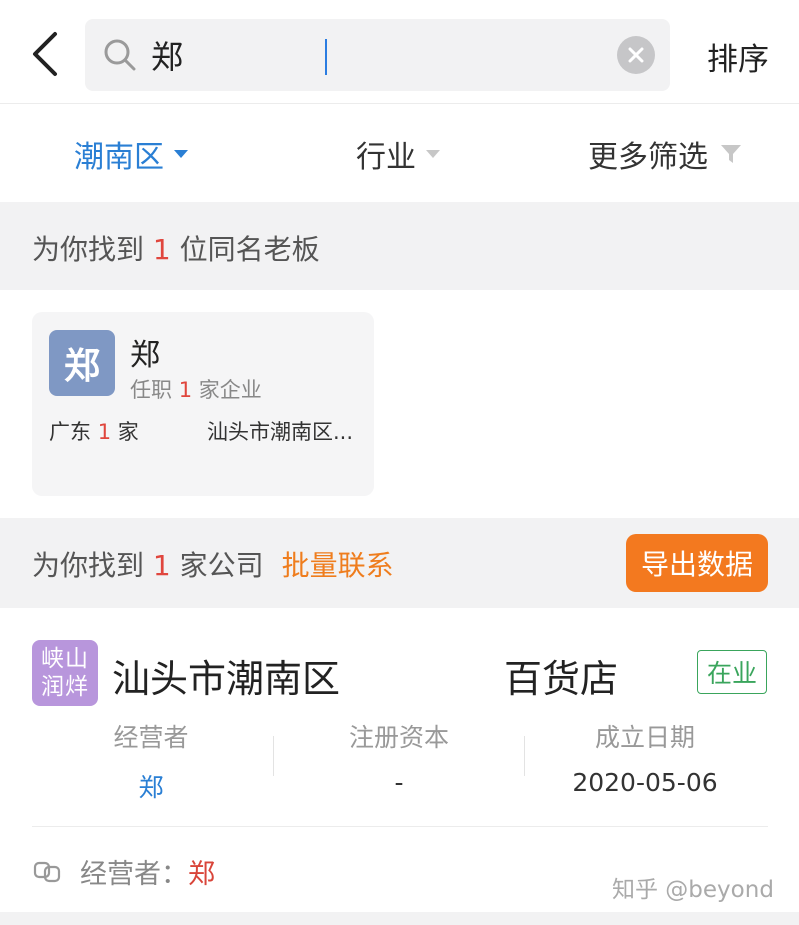  What do you see at coordinates (644, 737) in the screenshot?
I see `founded-label: 成立日期` at bounding box center [644, 737].